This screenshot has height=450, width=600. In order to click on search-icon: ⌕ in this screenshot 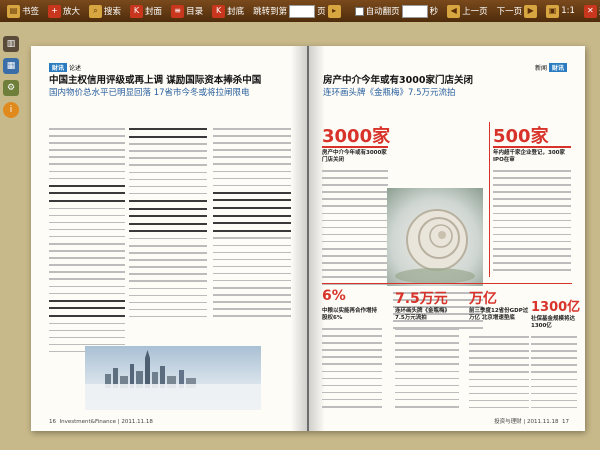, I will do `click(96, 11)`.